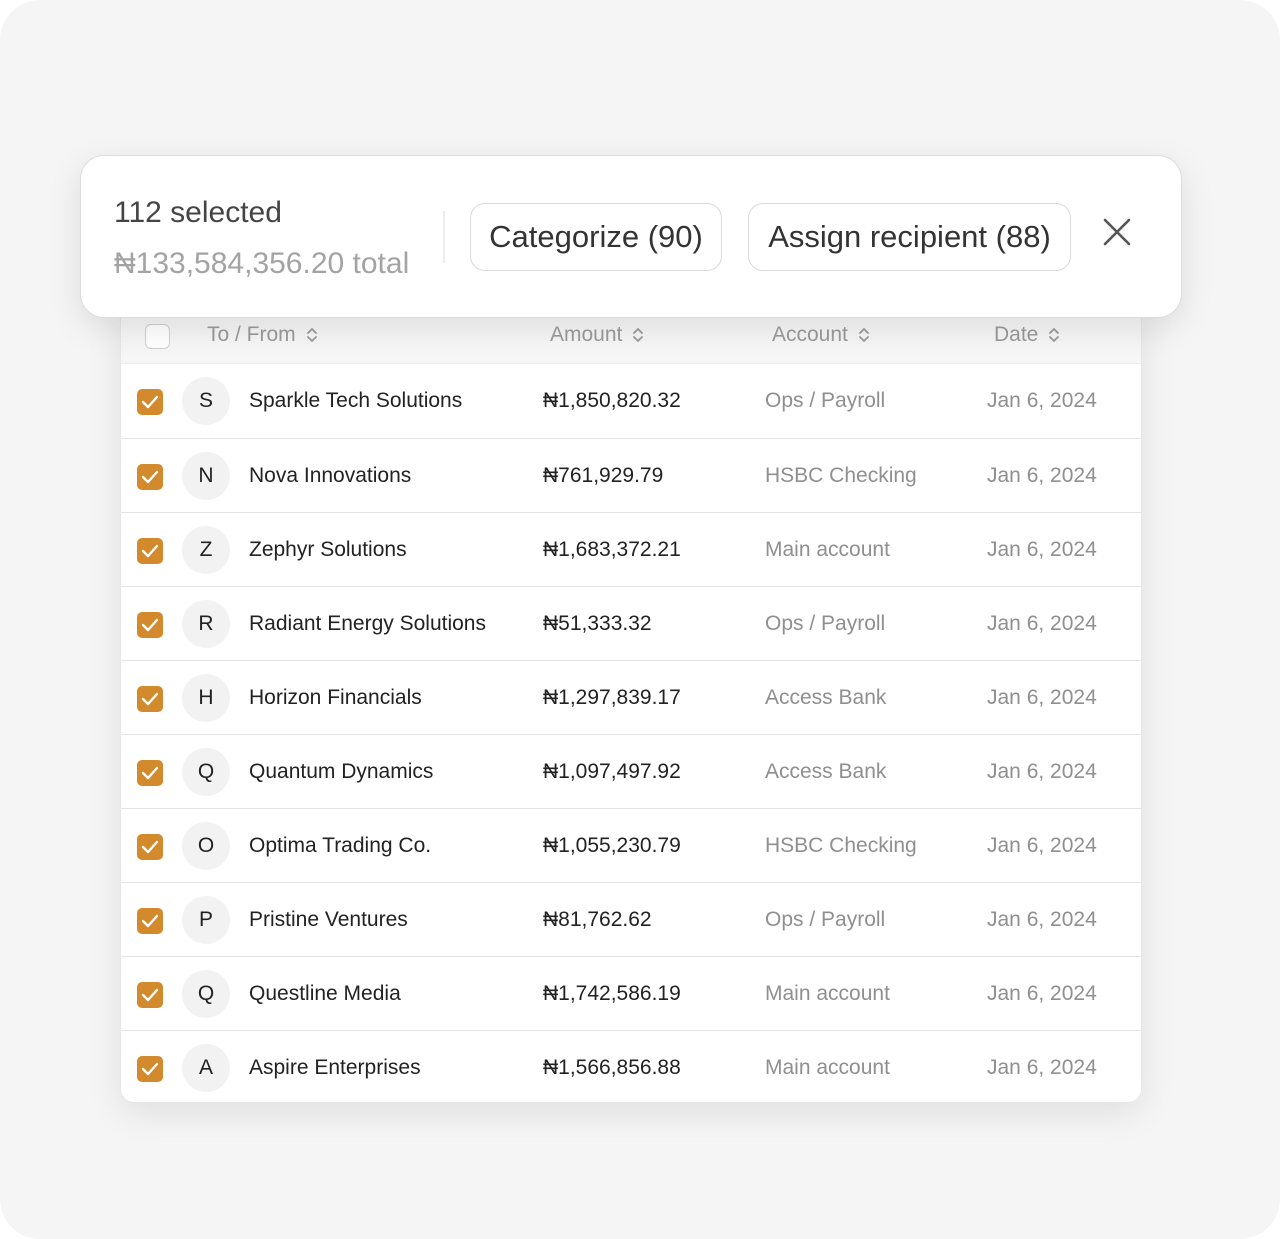 This screenshot has height=1239, width=1280. What do you see at coordinates (206, 624) in the screenshot?
I see `avatar: R` at bounding box center [206, 624].